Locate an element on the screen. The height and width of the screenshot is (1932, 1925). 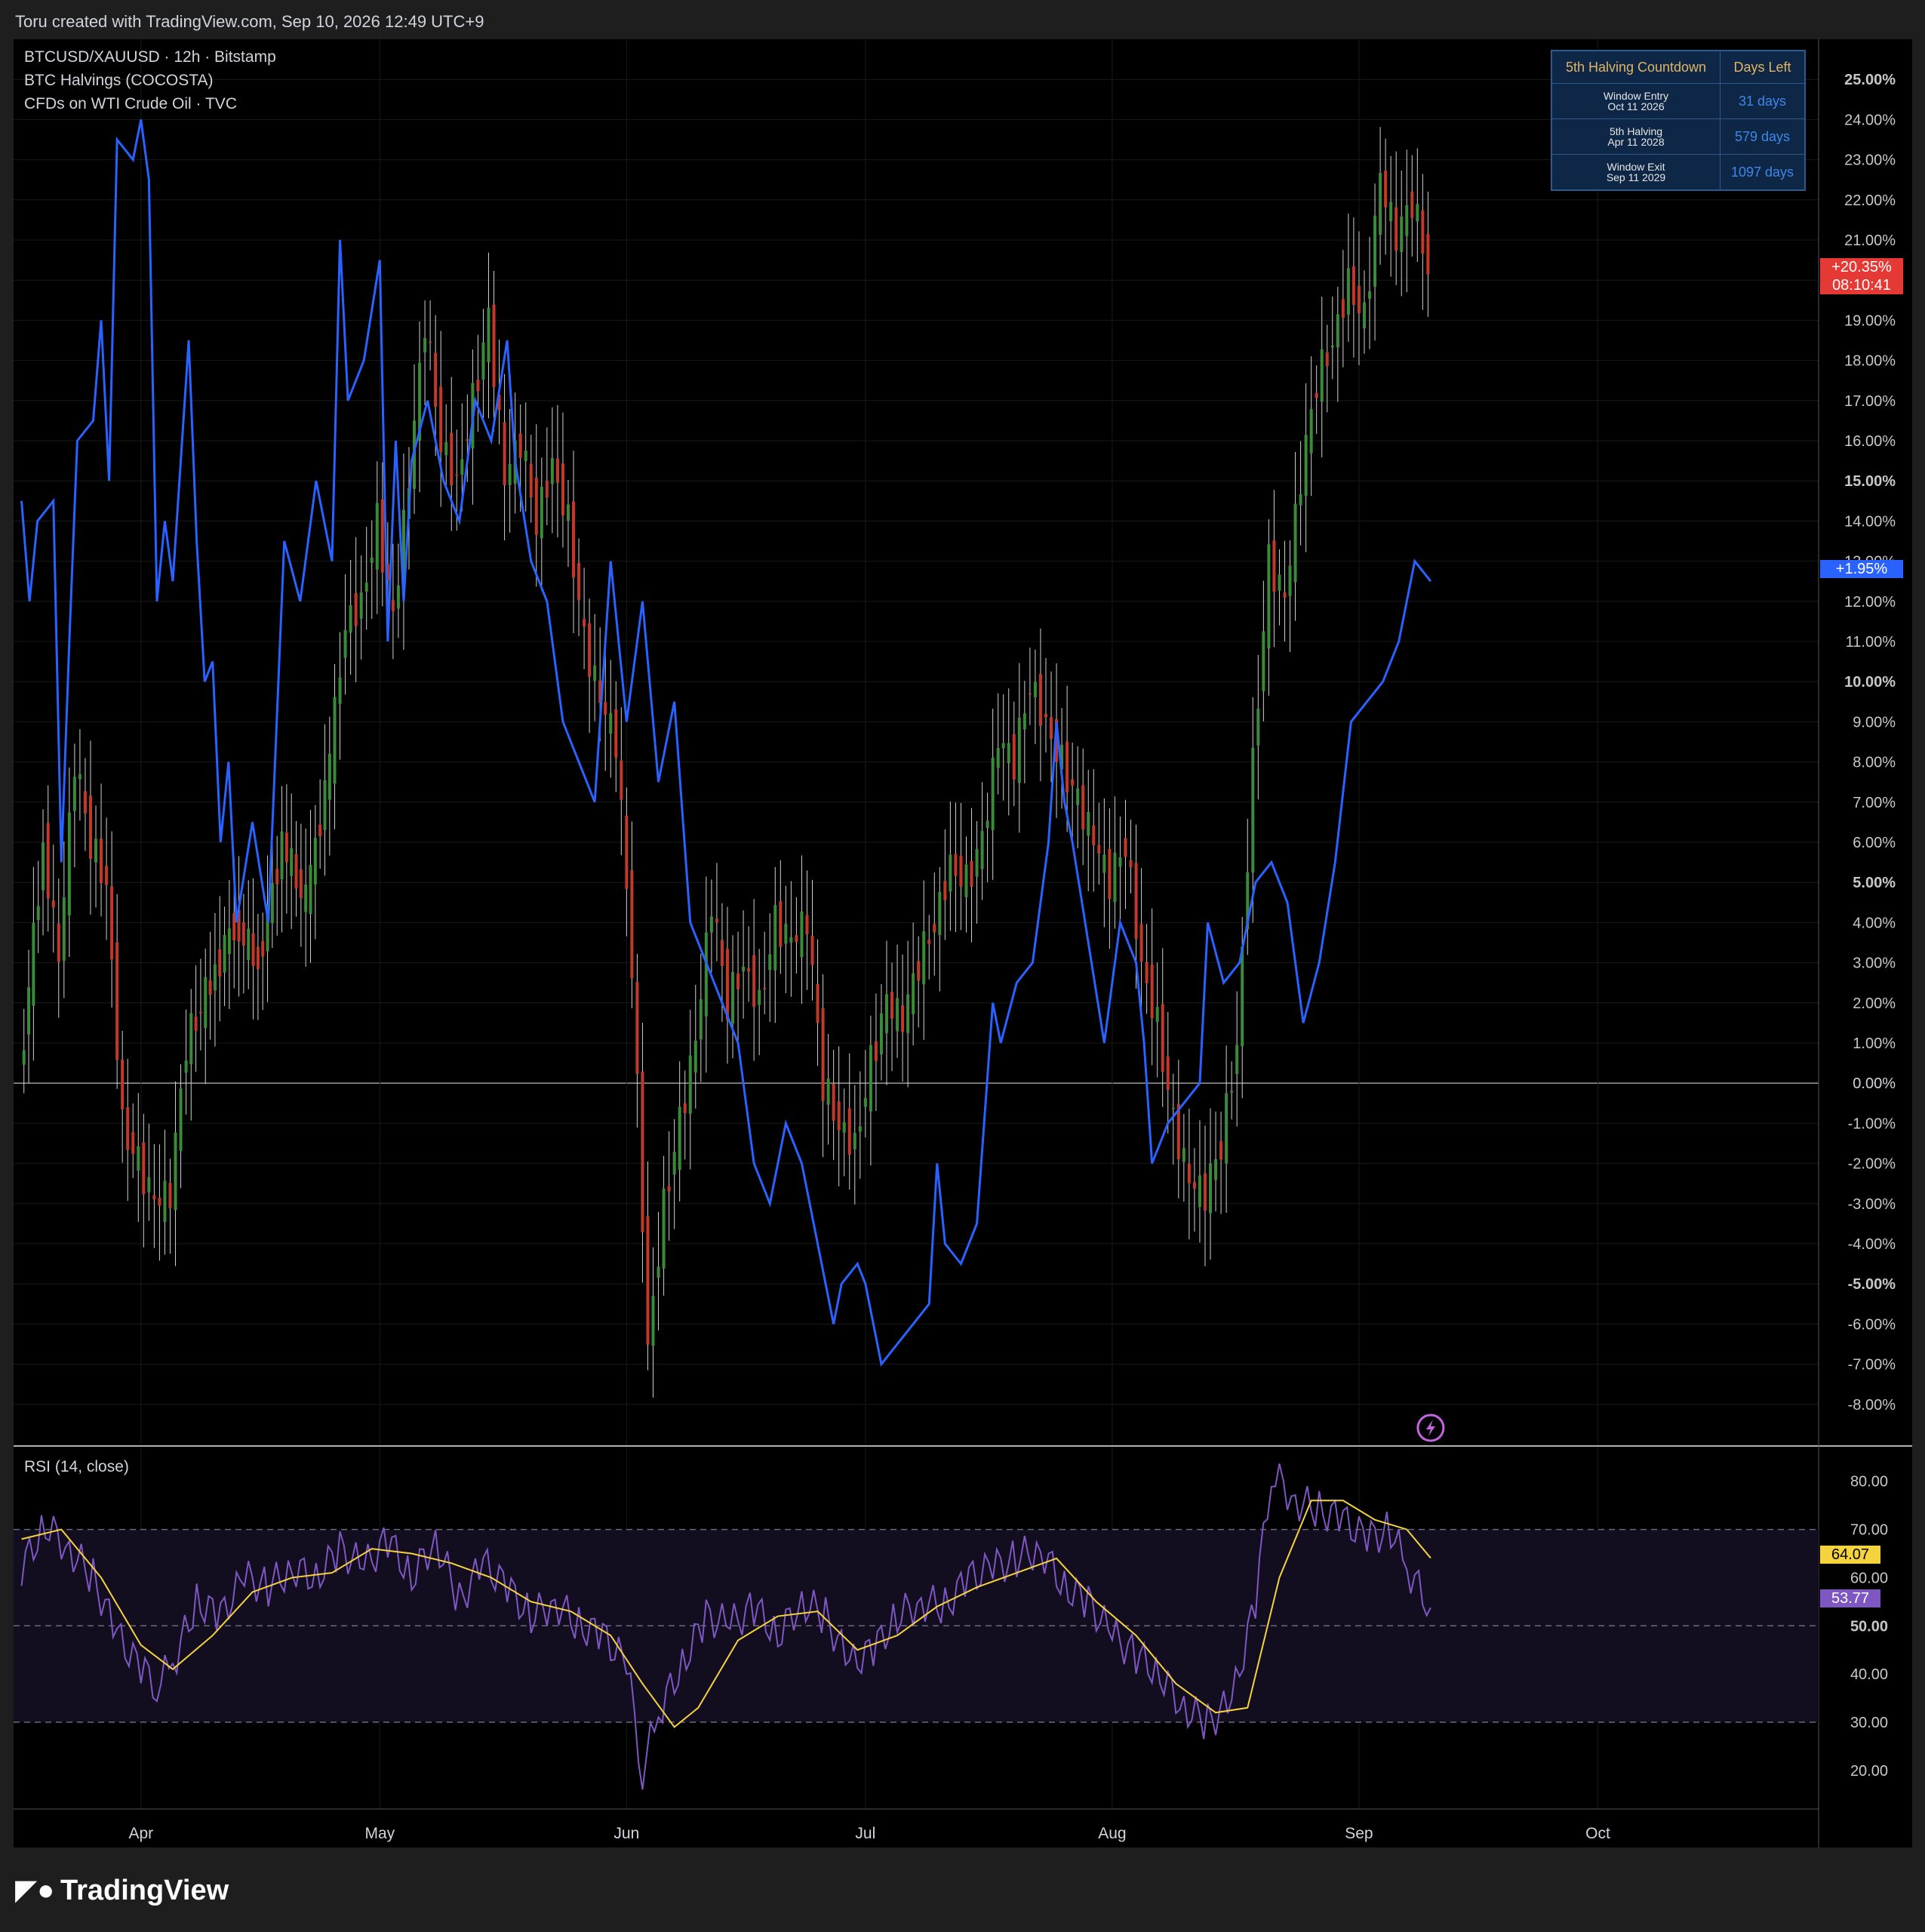
x-tick-label: Jul is located at coordinates (865, 1833).